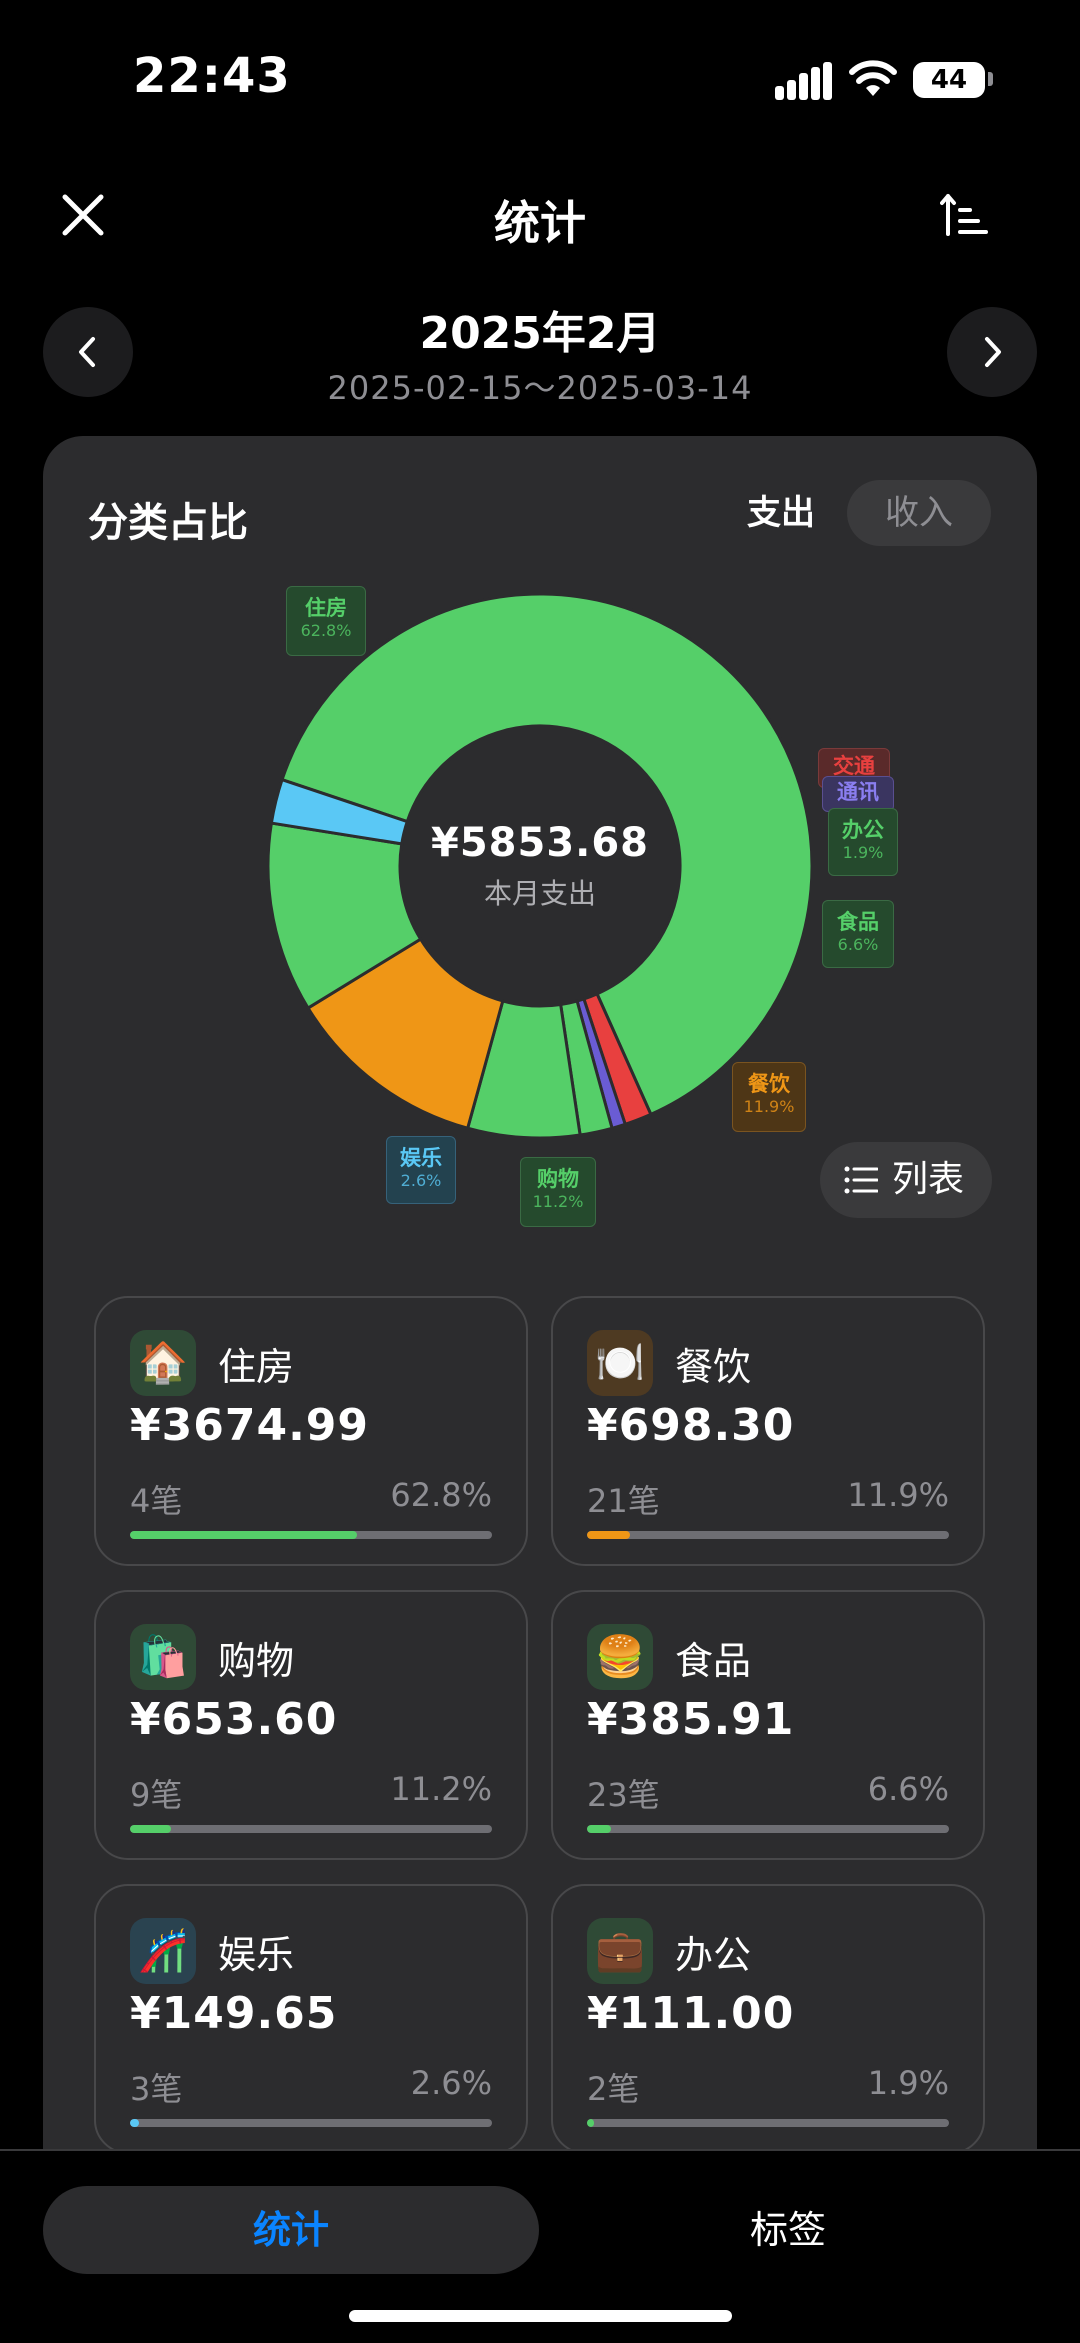  What do you see at coordinates (421, 1181) in the screenshot?
I see `label-pct: 2.6%` at bounding box center [421, 1181].